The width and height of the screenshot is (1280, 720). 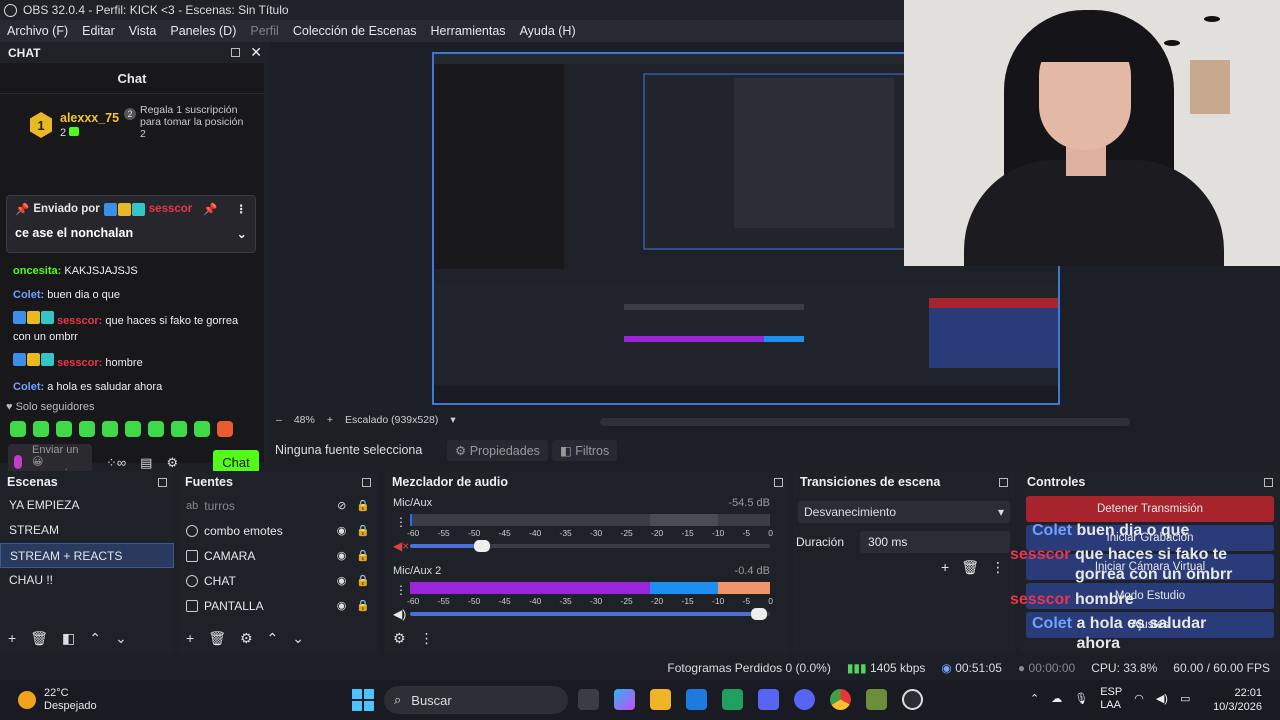 What do you see at coordinates (401, 546) in the screenshot?
I see `speaker-muted-icon: ◀×` at bounding box center [401, 546].